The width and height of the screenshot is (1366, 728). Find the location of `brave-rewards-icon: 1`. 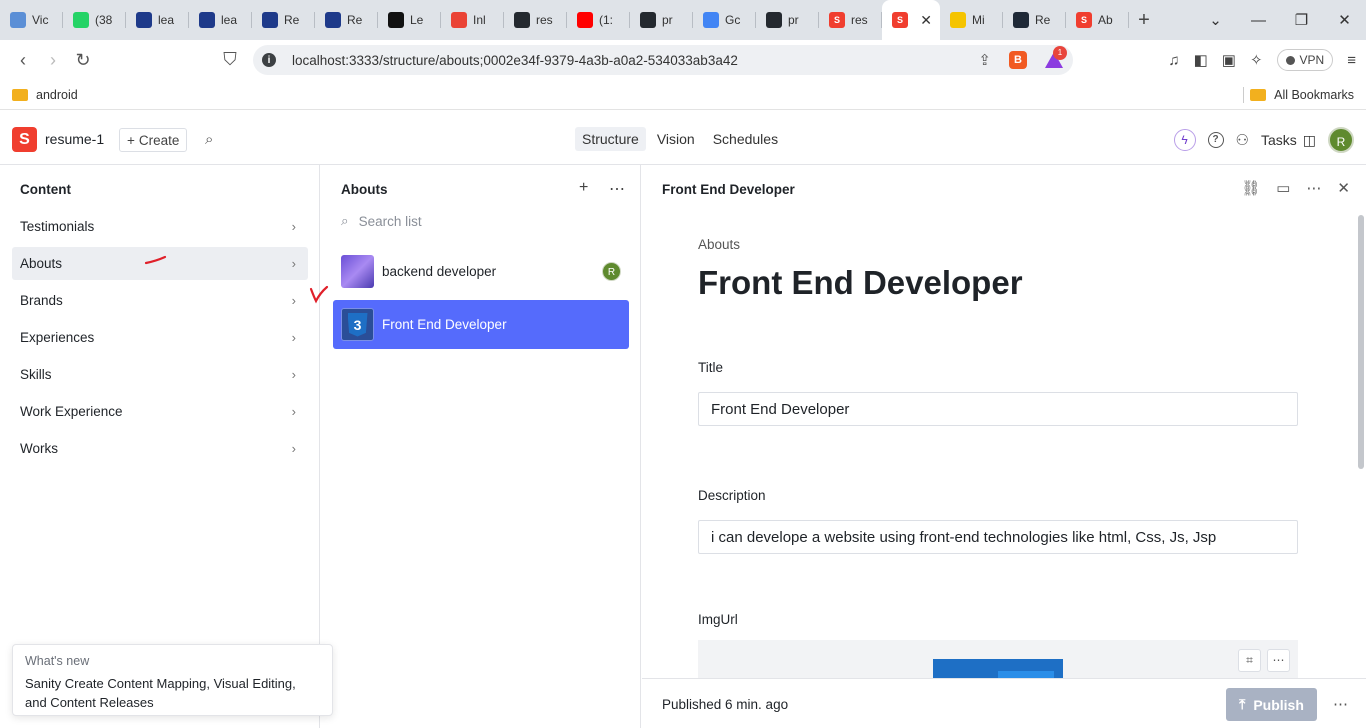

brave-rewards-icon: 1 is located at coordinates (1056, 57).